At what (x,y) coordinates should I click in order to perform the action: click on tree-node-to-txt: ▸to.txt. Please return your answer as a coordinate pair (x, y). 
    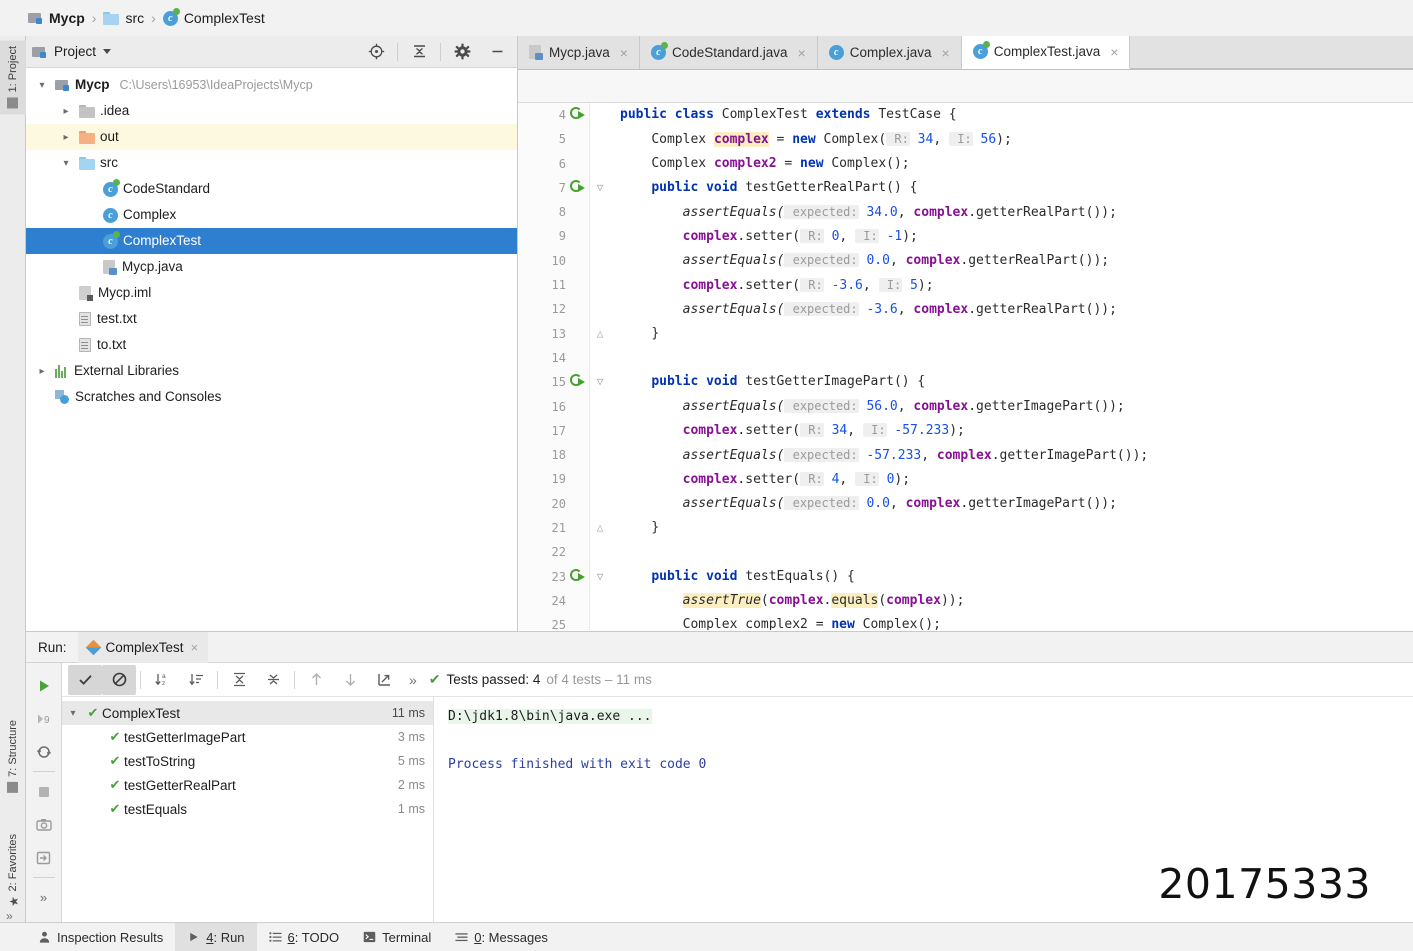
    Looking at the image, I should click on (271, 345).